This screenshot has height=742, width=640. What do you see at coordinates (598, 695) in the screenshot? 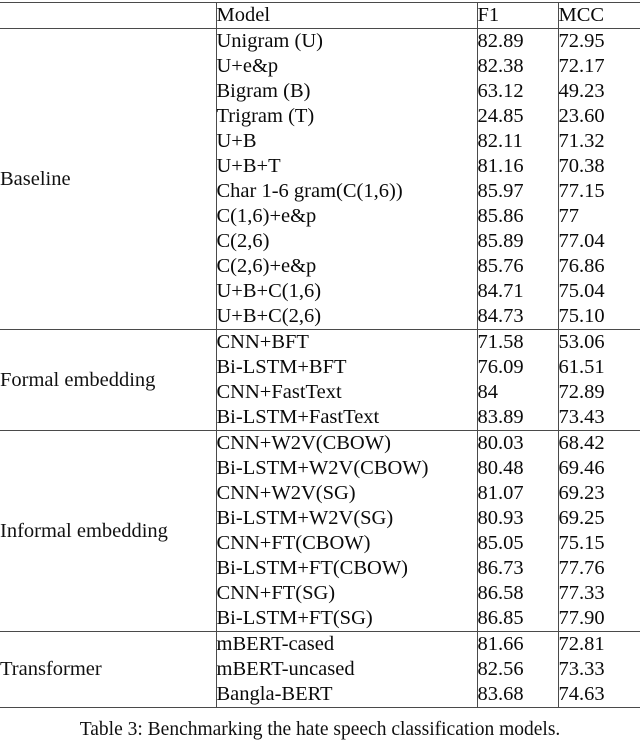
I see `mcc-value-cell: 74.63` at bounding box center [598, 695].